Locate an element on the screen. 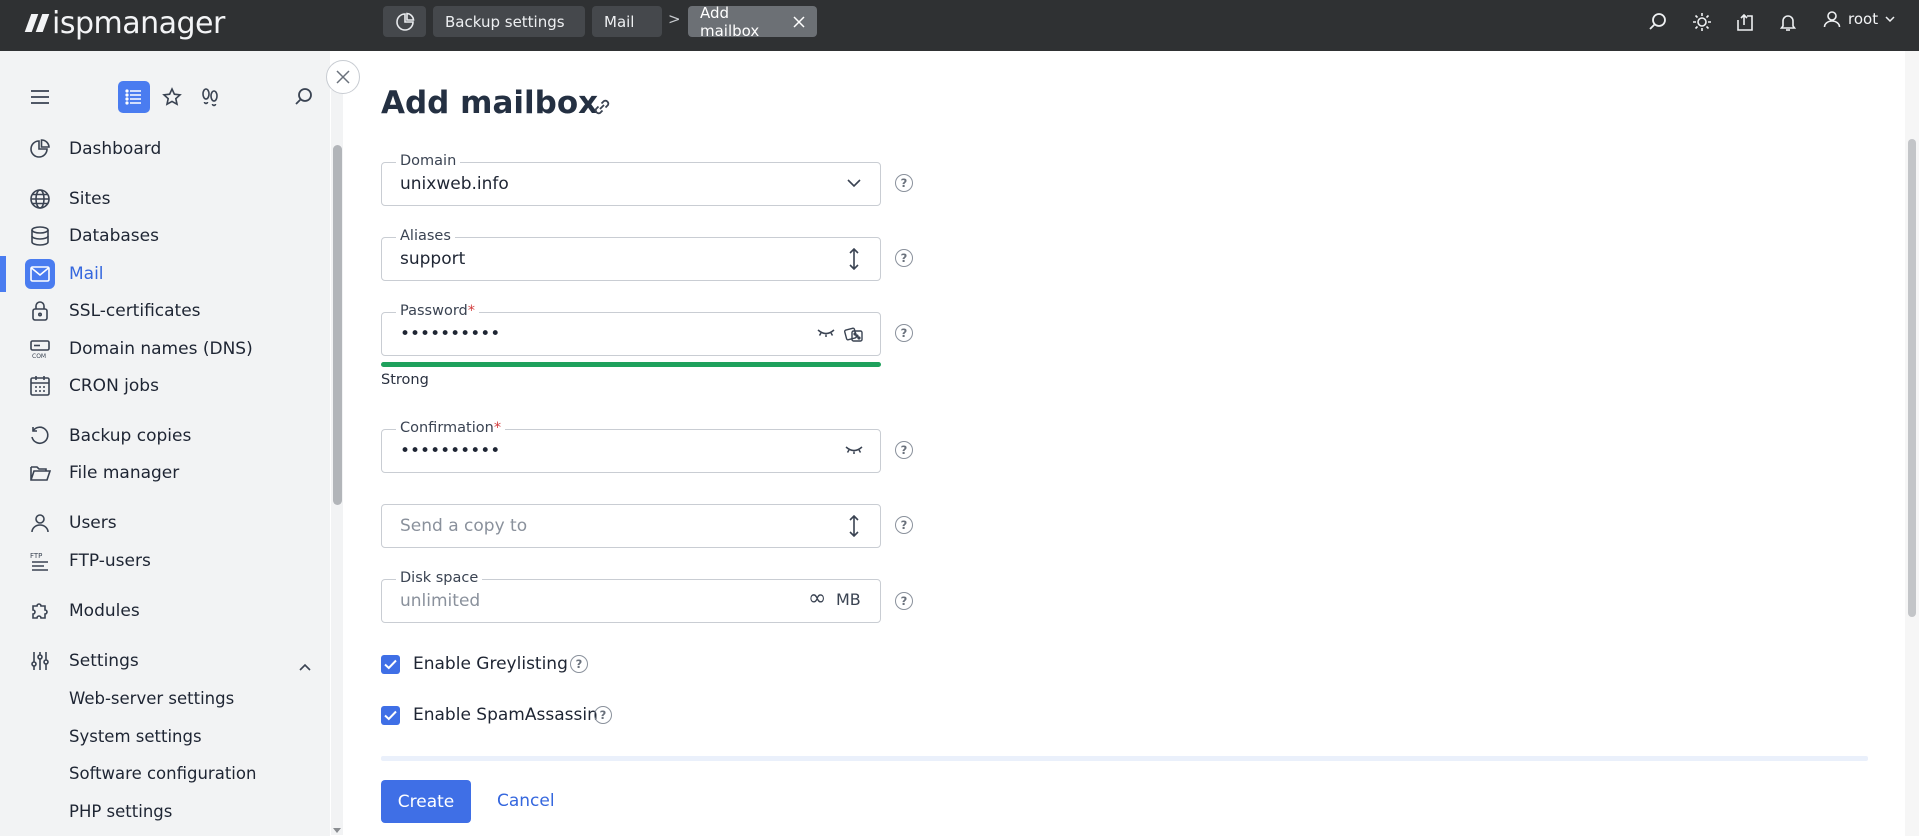 Image resolution: width=1919 pixels, height=836 pixels. sidebar-item-users: Users is located at coordinates (165, 523).